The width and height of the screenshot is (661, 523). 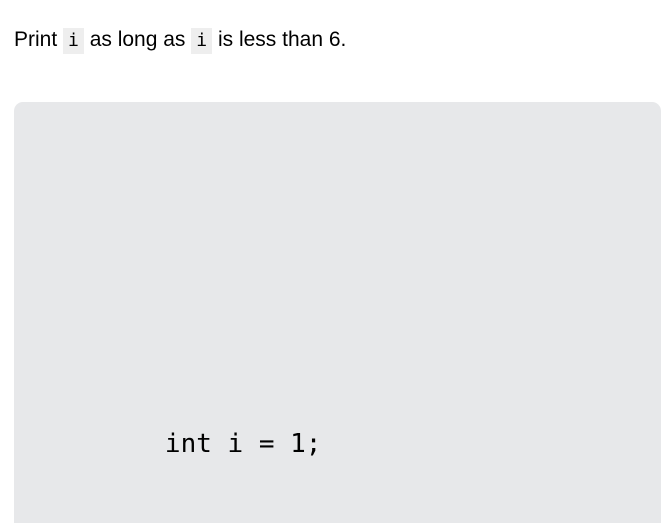 I want to click on inline-code-variable-i-first: i, so click(x=73, y=41).